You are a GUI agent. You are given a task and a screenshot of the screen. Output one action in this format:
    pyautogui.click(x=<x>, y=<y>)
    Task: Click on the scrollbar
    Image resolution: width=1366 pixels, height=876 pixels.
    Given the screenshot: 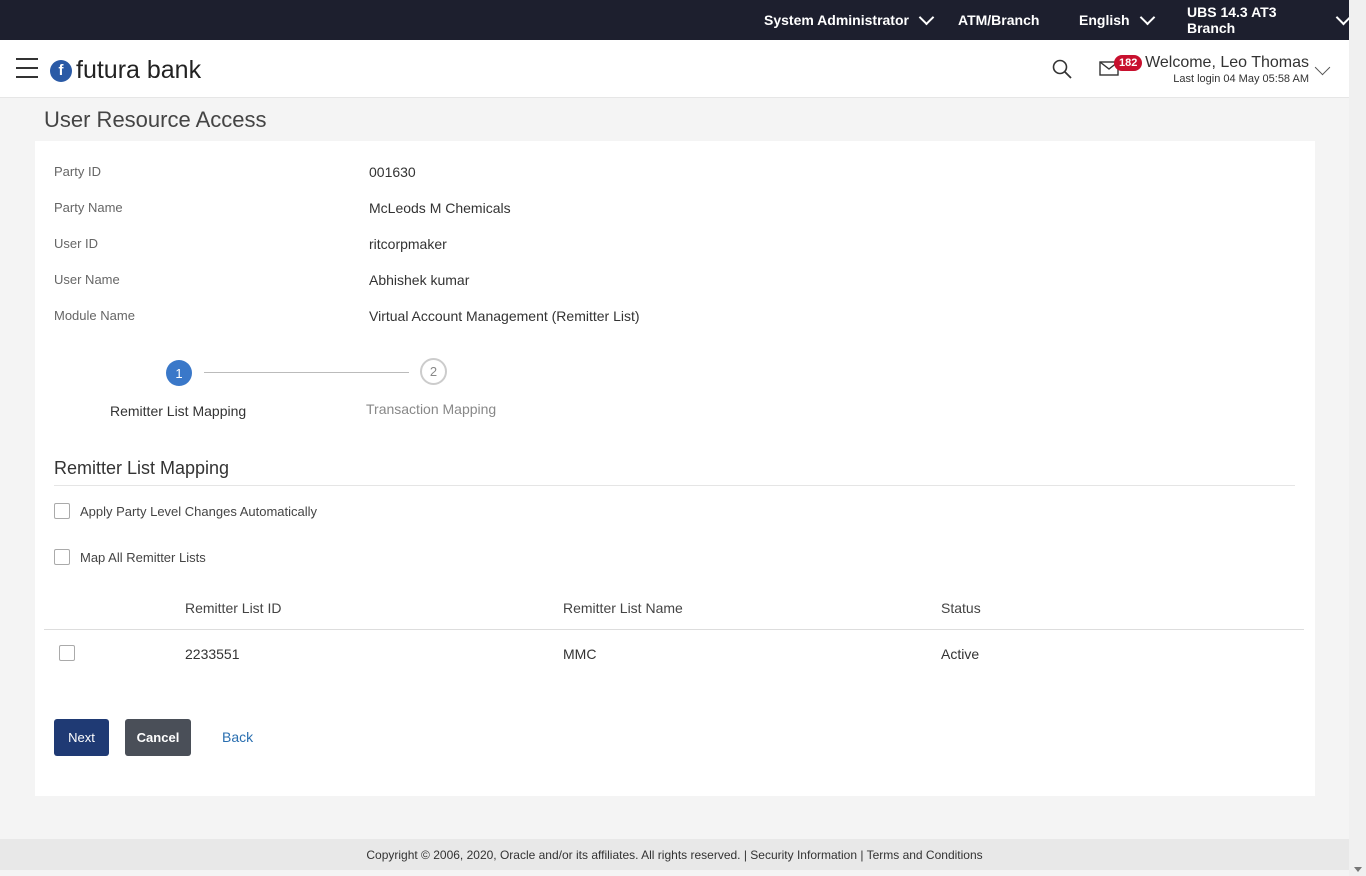 What is the action you would take?
    pyautogui.click(x=1357, y=438)
    